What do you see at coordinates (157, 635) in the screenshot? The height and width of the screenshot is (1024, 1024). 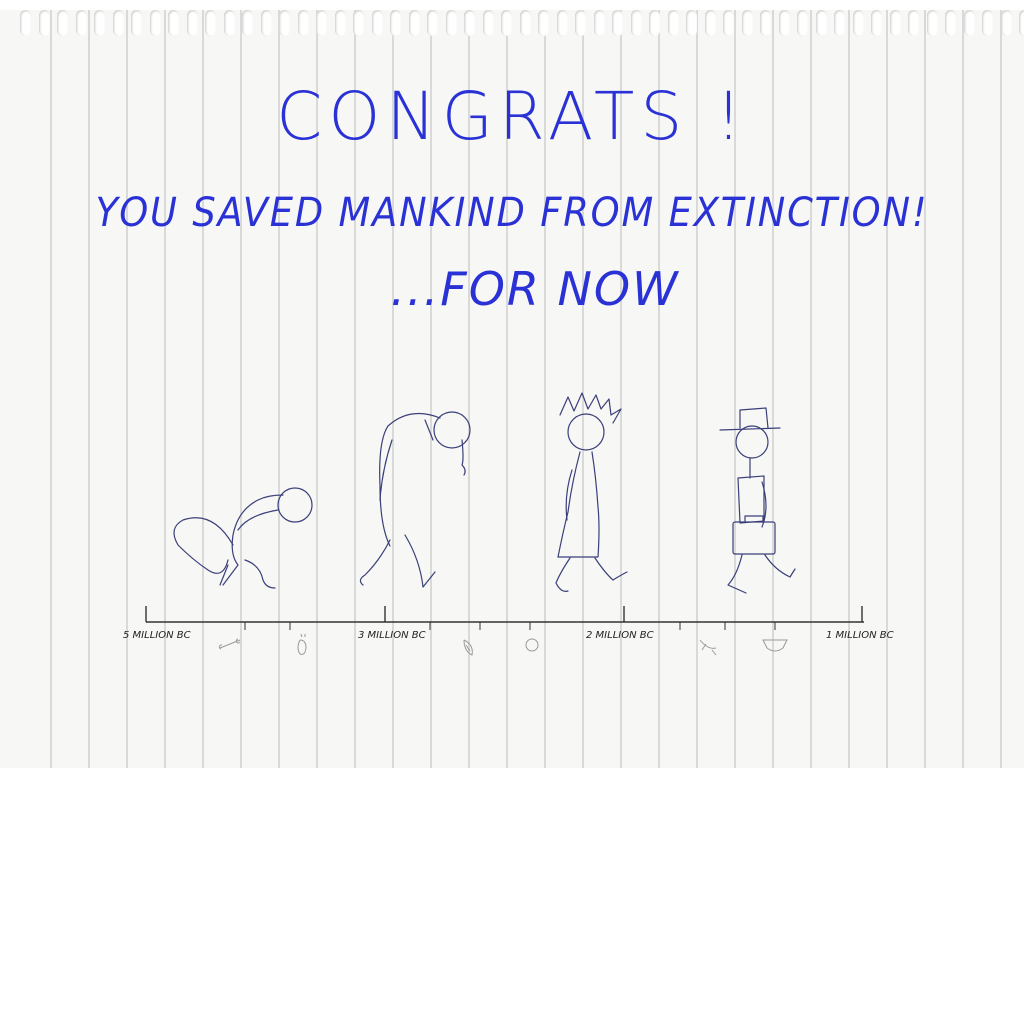 I see `timeline-label-5m: 5 MILLION BC` at bounding box center [157, 635].